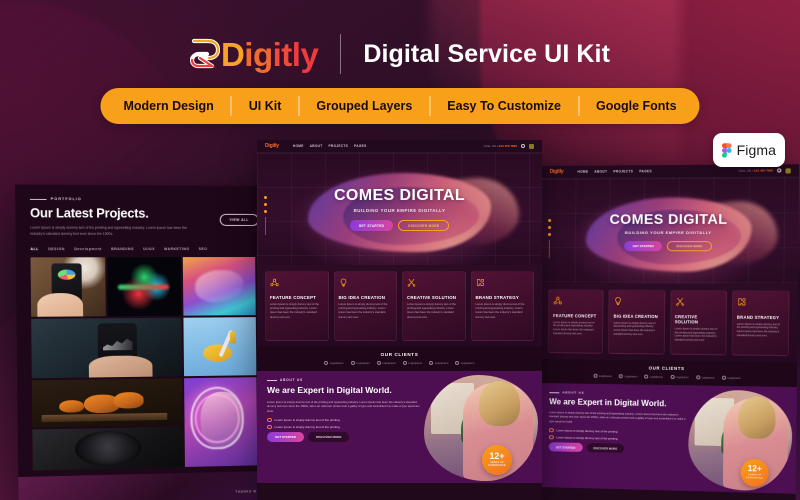  What do you see at coordinates (107, 348) in the screenshot?
I see `portfolio-item-stock-chart` at bounding box center [107, 348].